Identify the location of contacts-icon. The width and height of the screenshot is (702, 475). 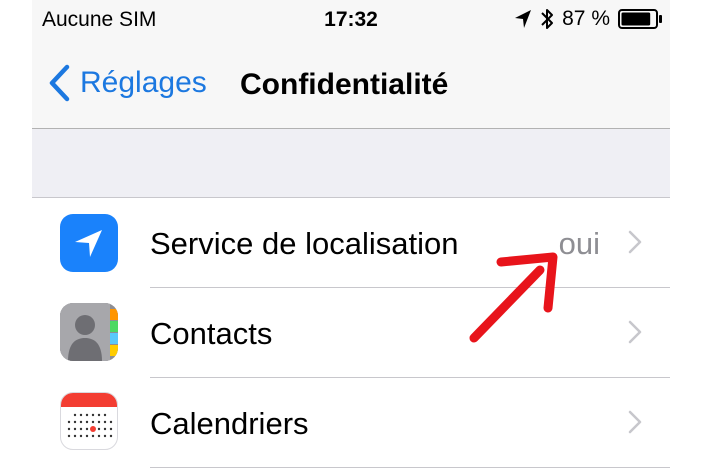
(89, 332).